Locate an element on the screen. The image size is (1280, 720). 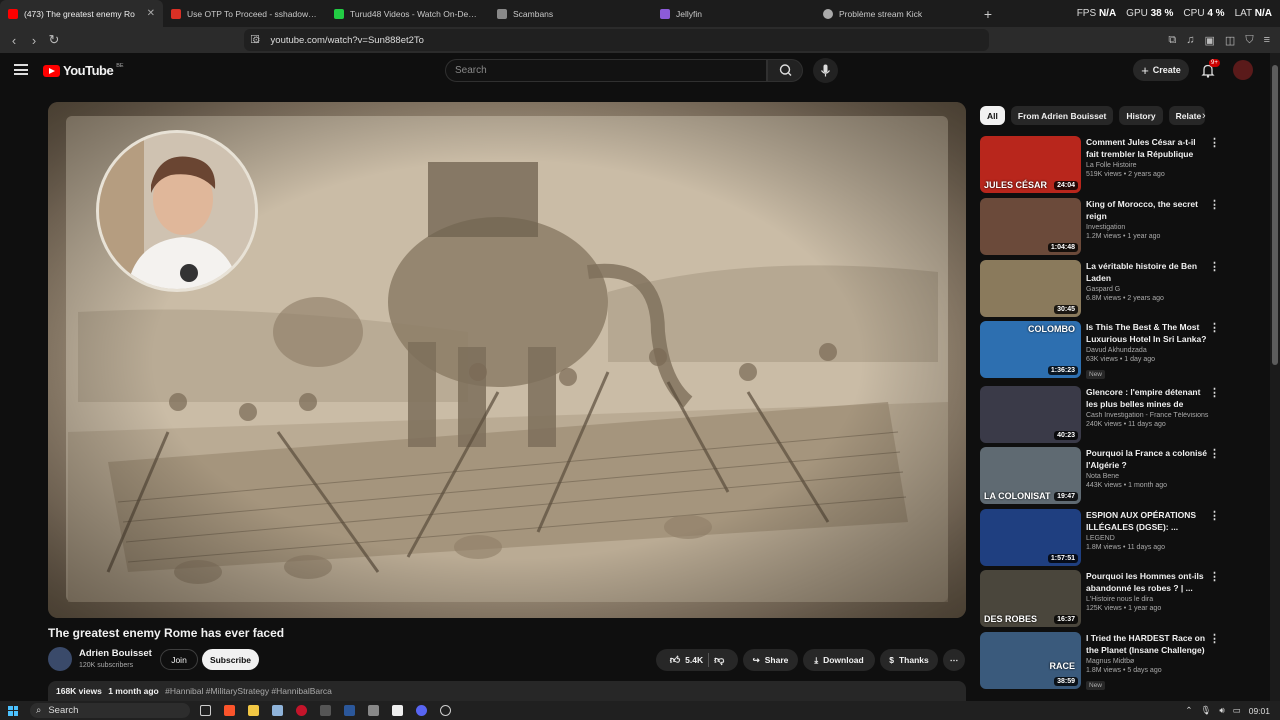
video-thumbnail: LA COLONISAT 19:47 is located at coordinates (1030, 475).